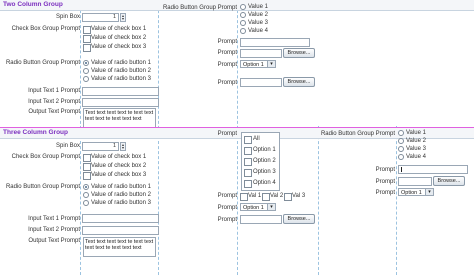 This screenshot has height=275, width=474. I want to click on inline-checkbox-3-label: Val 3, so click(299, 196).